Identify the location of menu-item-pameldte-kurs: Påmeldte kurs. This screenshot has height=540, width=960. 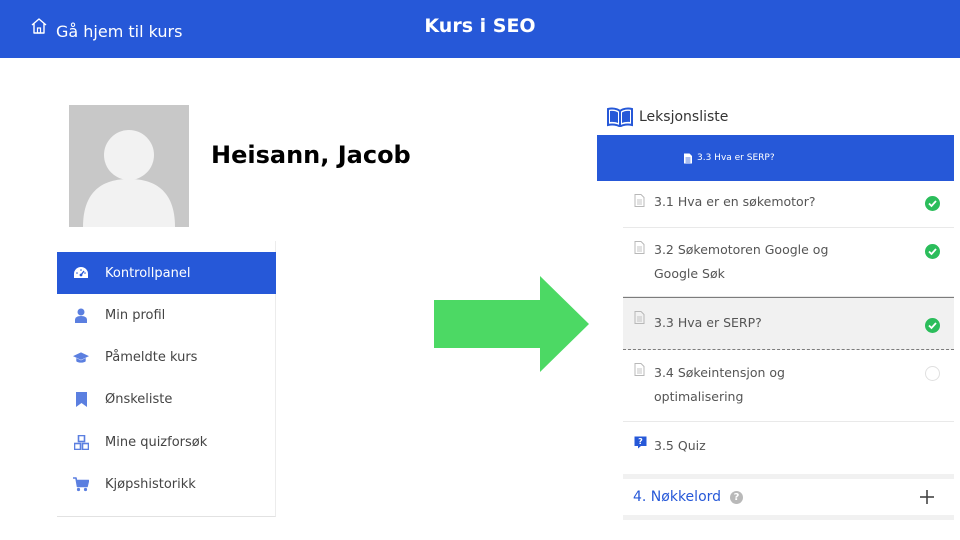
(166, 357).